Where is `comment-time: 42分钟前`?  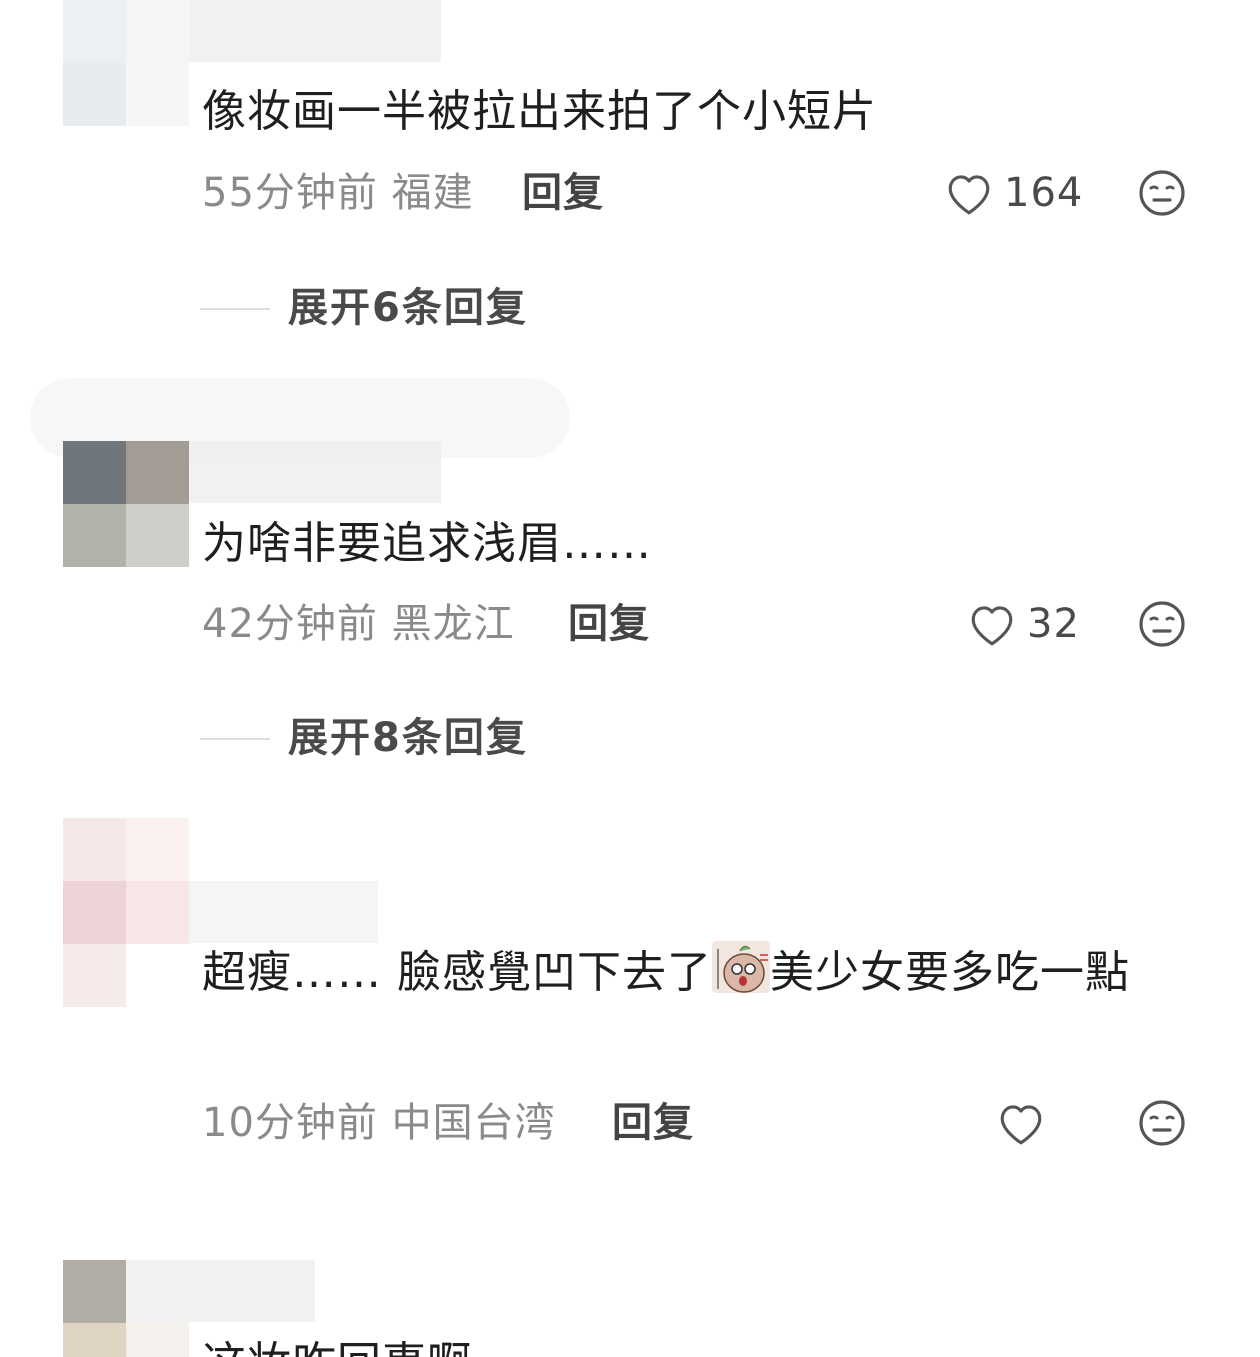
comment-time: 42分钟前 is located at coordinates (290, 624).